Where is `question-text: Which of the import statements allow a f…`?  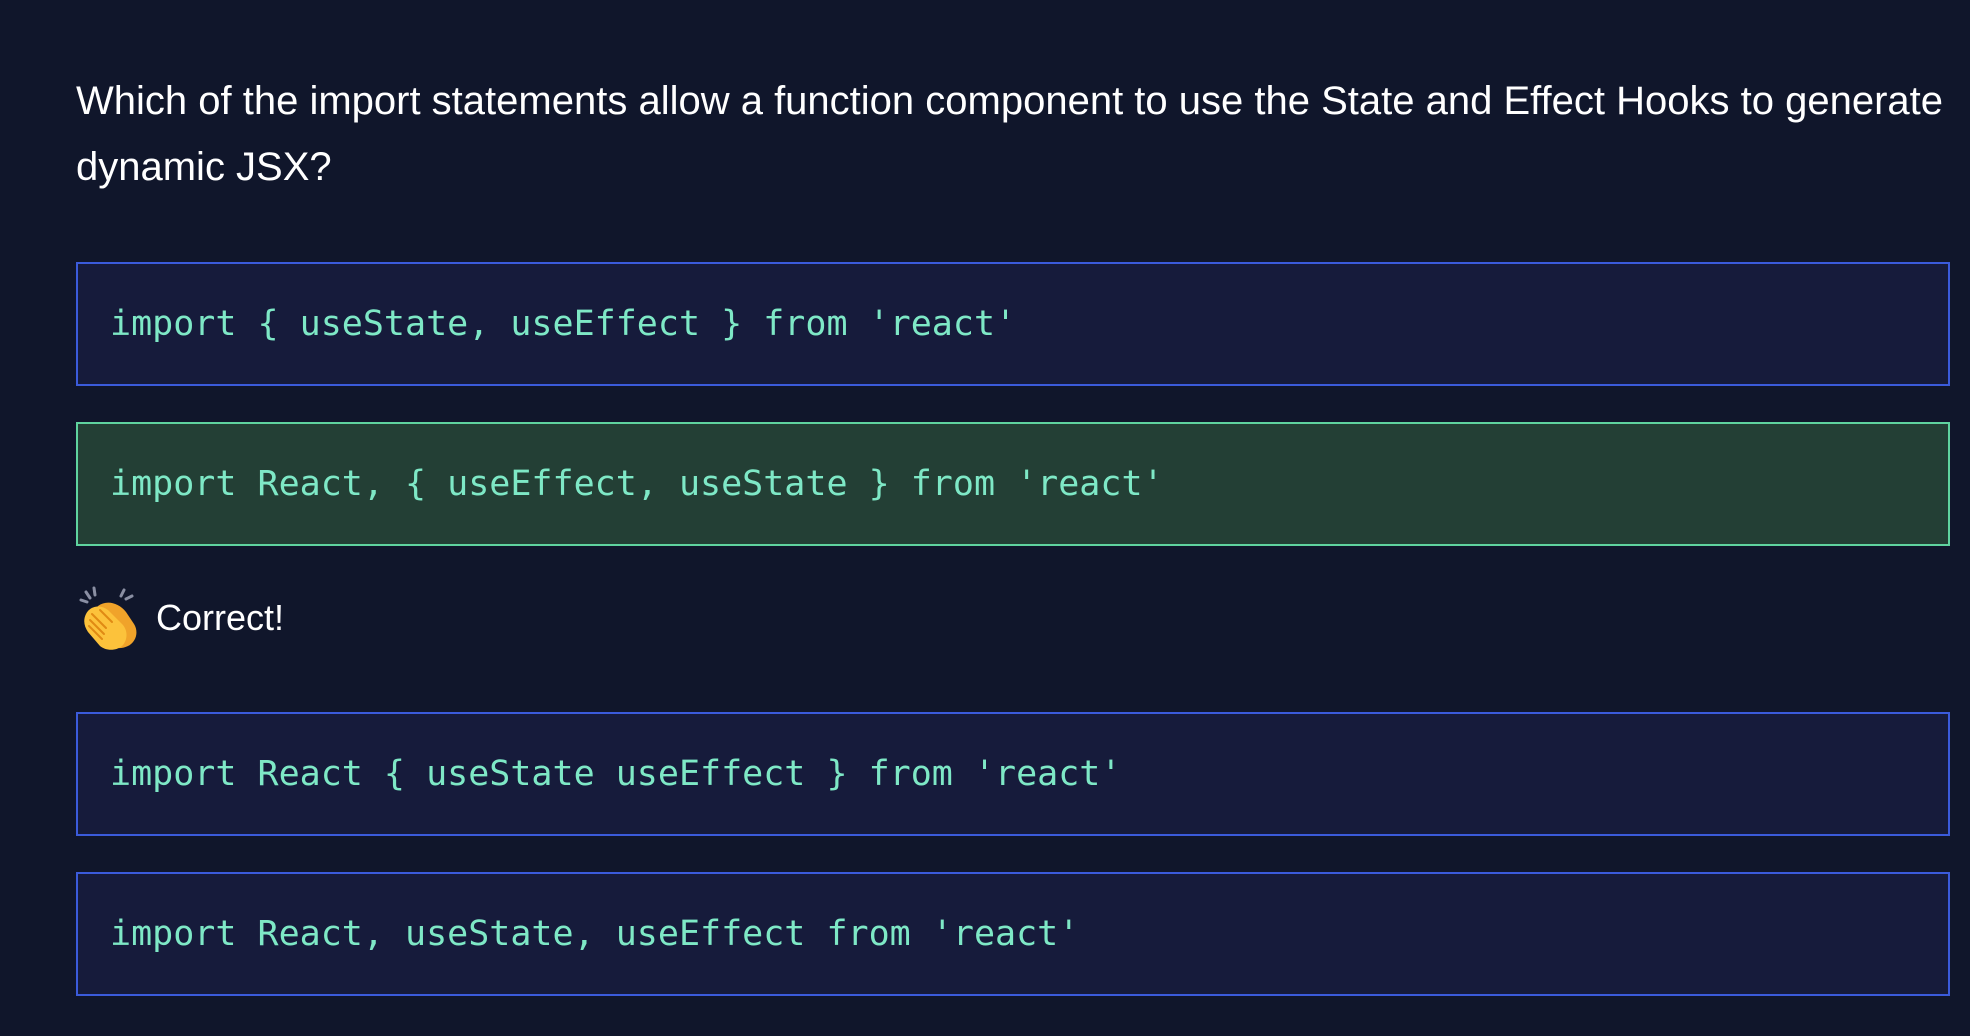 question-text: Which of the import statements allow a f… is located at coordinates (1009, 134).